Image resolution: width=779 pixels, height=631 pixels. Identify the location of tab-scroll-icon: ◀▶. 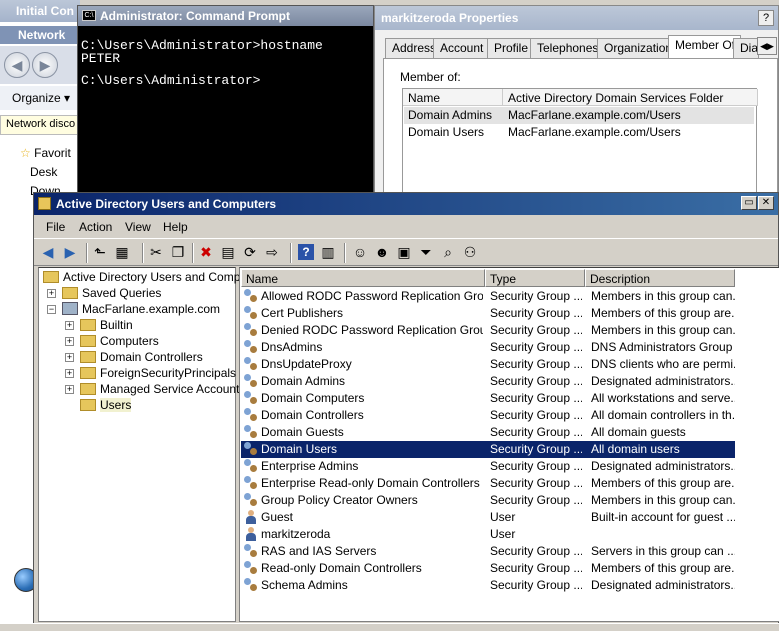
(767, 46).